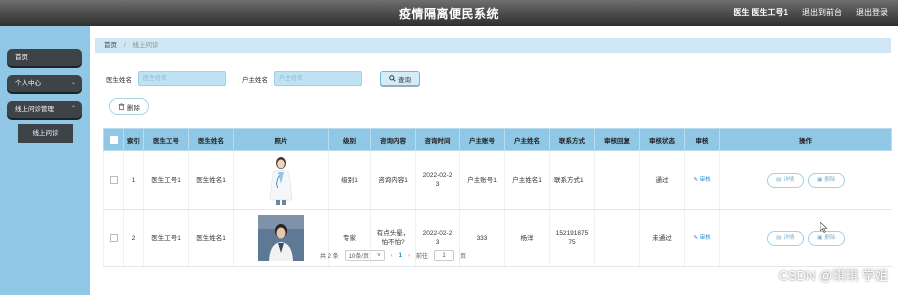 Image resolution: width=898 pixels, height=295 pixels. Describe the element at coordinates (482, 139) in the screenshot. I see `column-header: 户主账号` at that location.